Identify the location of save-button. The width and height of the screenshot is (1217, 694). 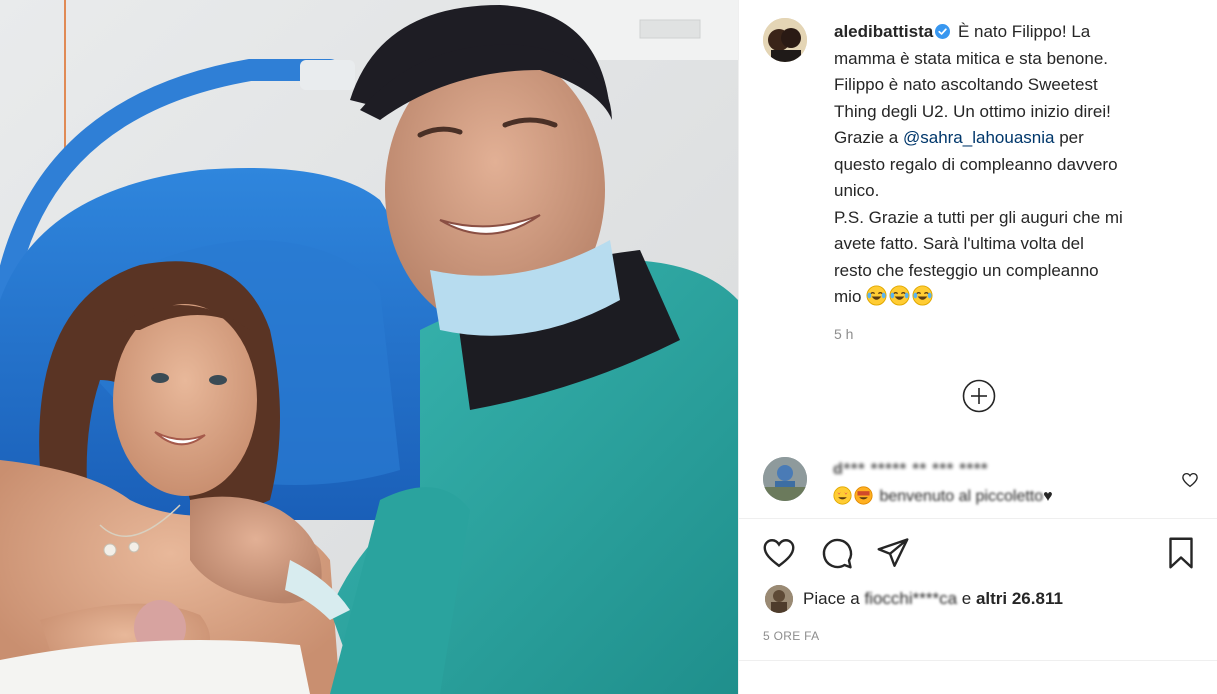
(1181, 553).